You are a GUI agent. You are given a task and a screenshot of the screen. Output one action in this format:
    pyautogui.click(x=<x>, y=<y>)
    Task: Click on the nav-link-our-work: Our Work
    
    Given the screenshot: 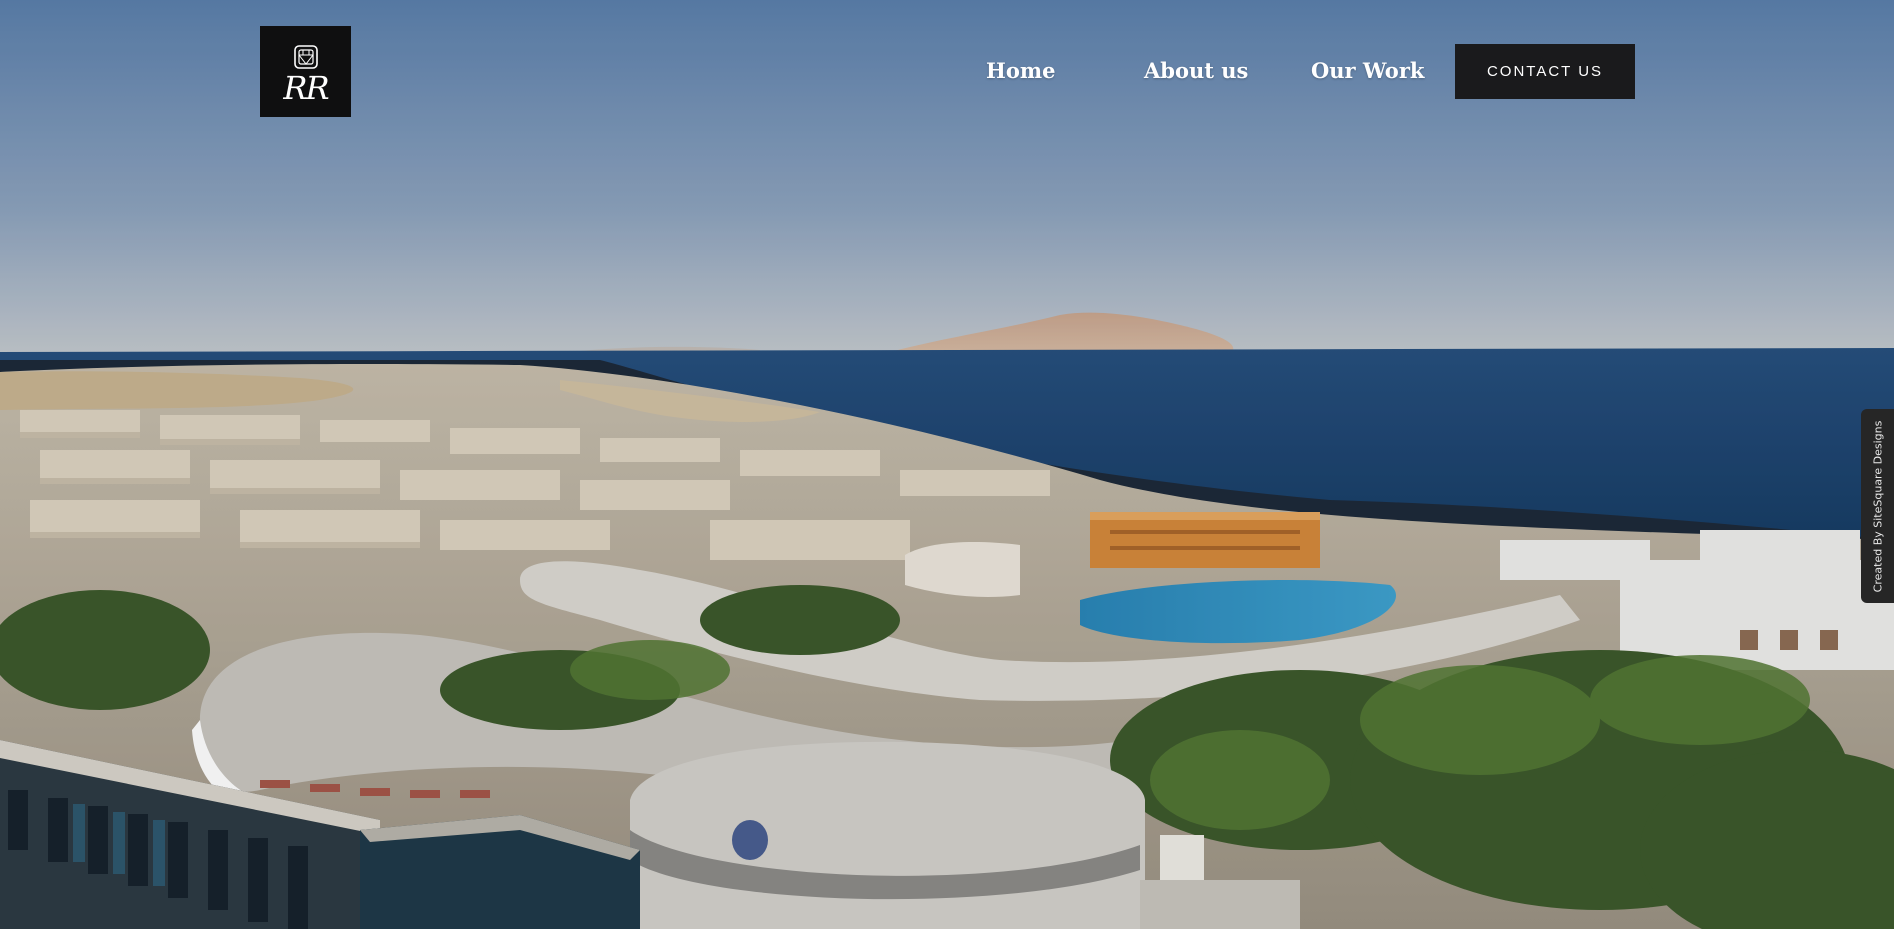 What is the action you would take?
    pyautogui.click(x=1367, y=70)
    